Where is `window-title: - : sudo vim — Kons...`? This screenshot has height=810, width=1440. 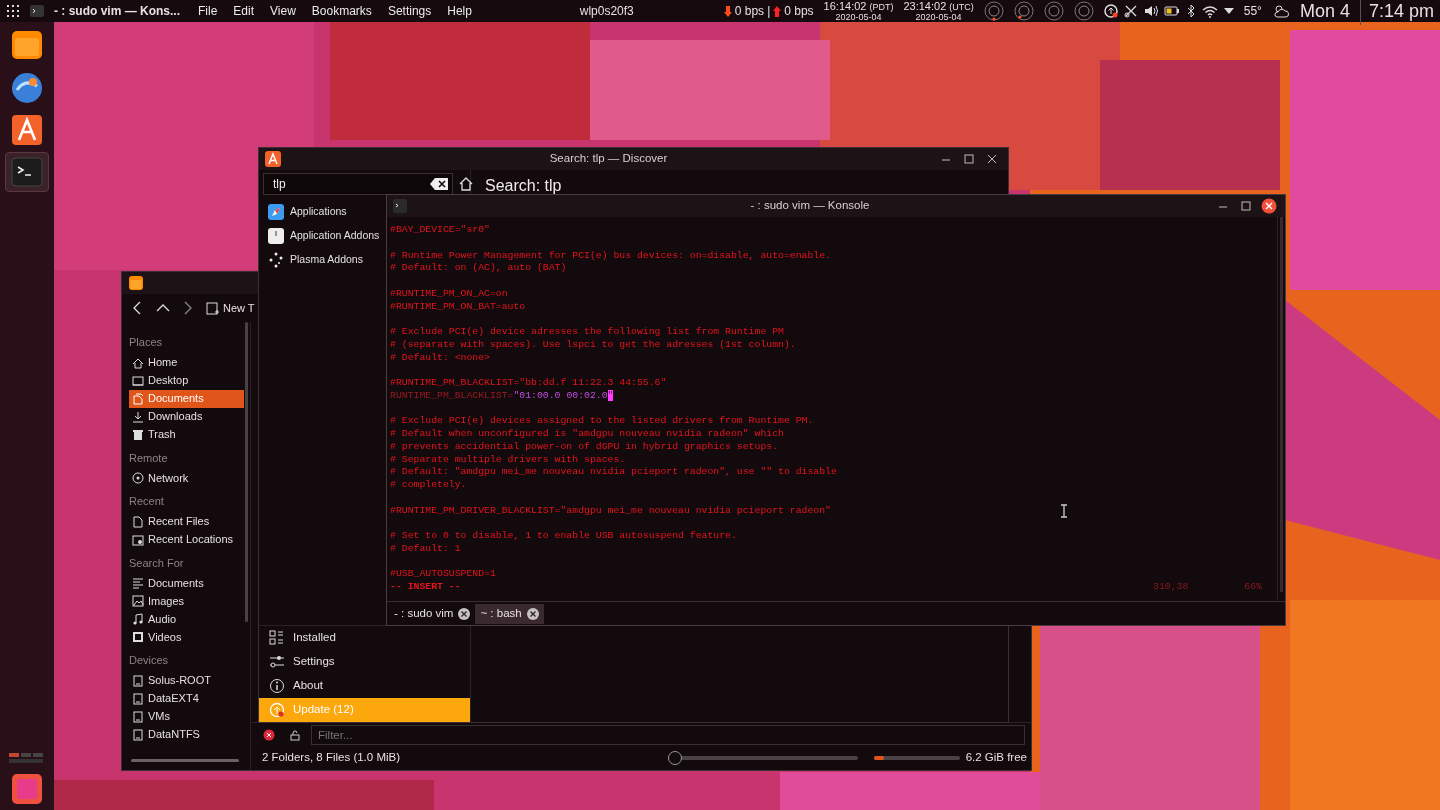 window-title: - : sudo vim — Kons... is located at coordinates (117, 11).